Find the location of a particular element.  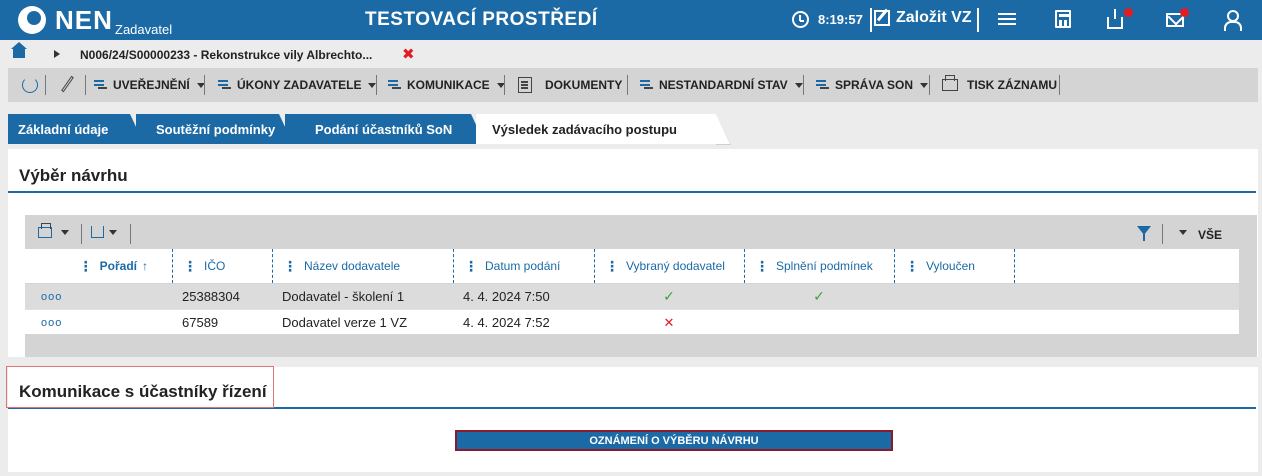

col-nazev: ⋮ Název dodavatele is located at coordinates (362, 266).